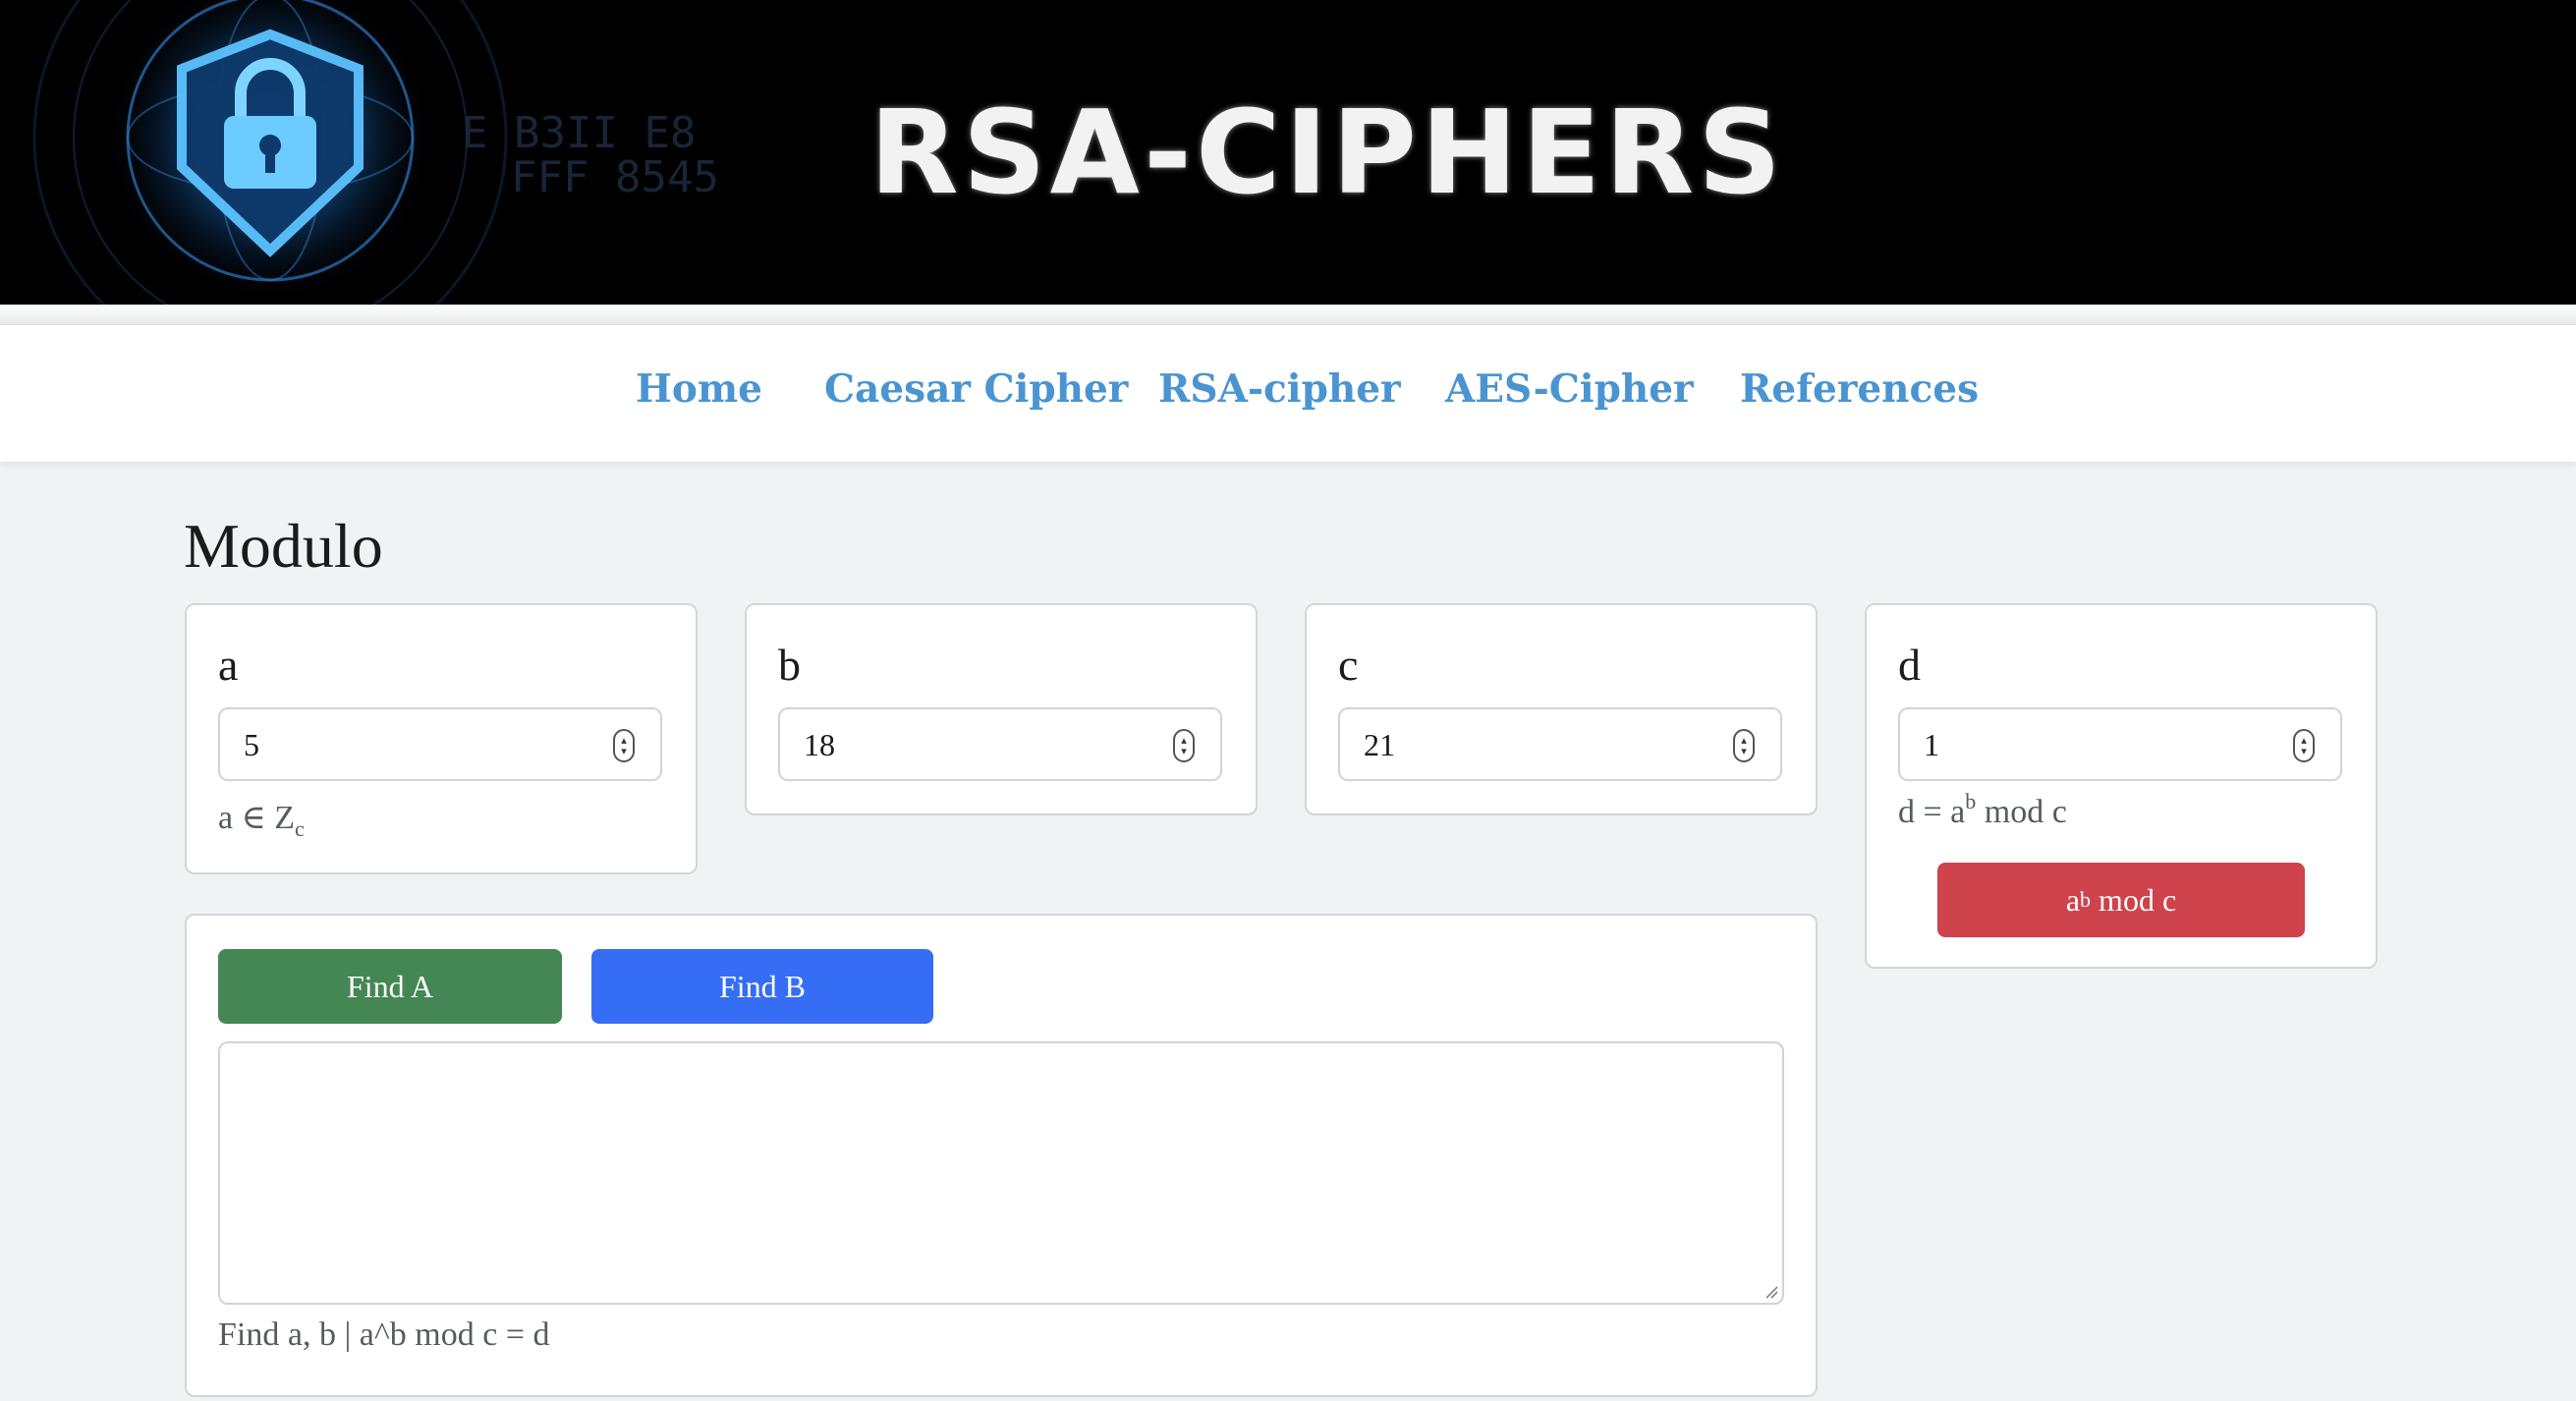  Describe the element at coordinates (1379, 744) in the screenshot. I see `input-c-value: 21` at that location.